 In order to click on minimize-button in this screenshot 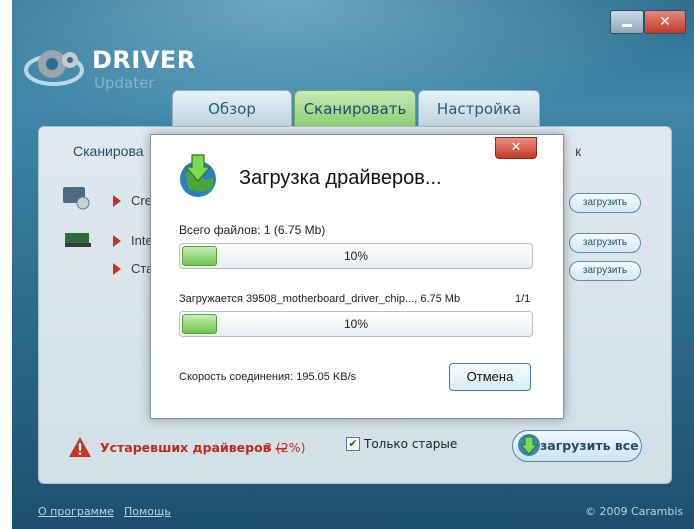, I will do `click(627, 22)`.